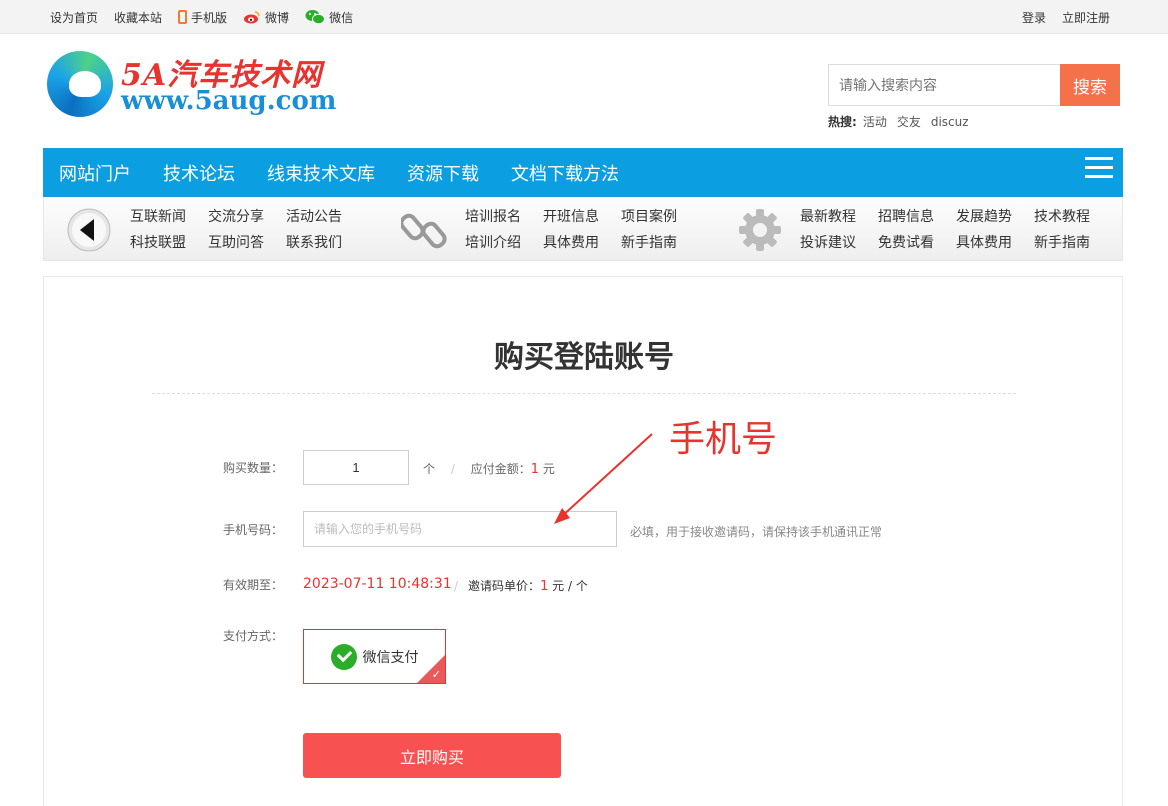 This screenshot has width=1168, height=806. I want to click on wechat-icon, so click(315, 17).